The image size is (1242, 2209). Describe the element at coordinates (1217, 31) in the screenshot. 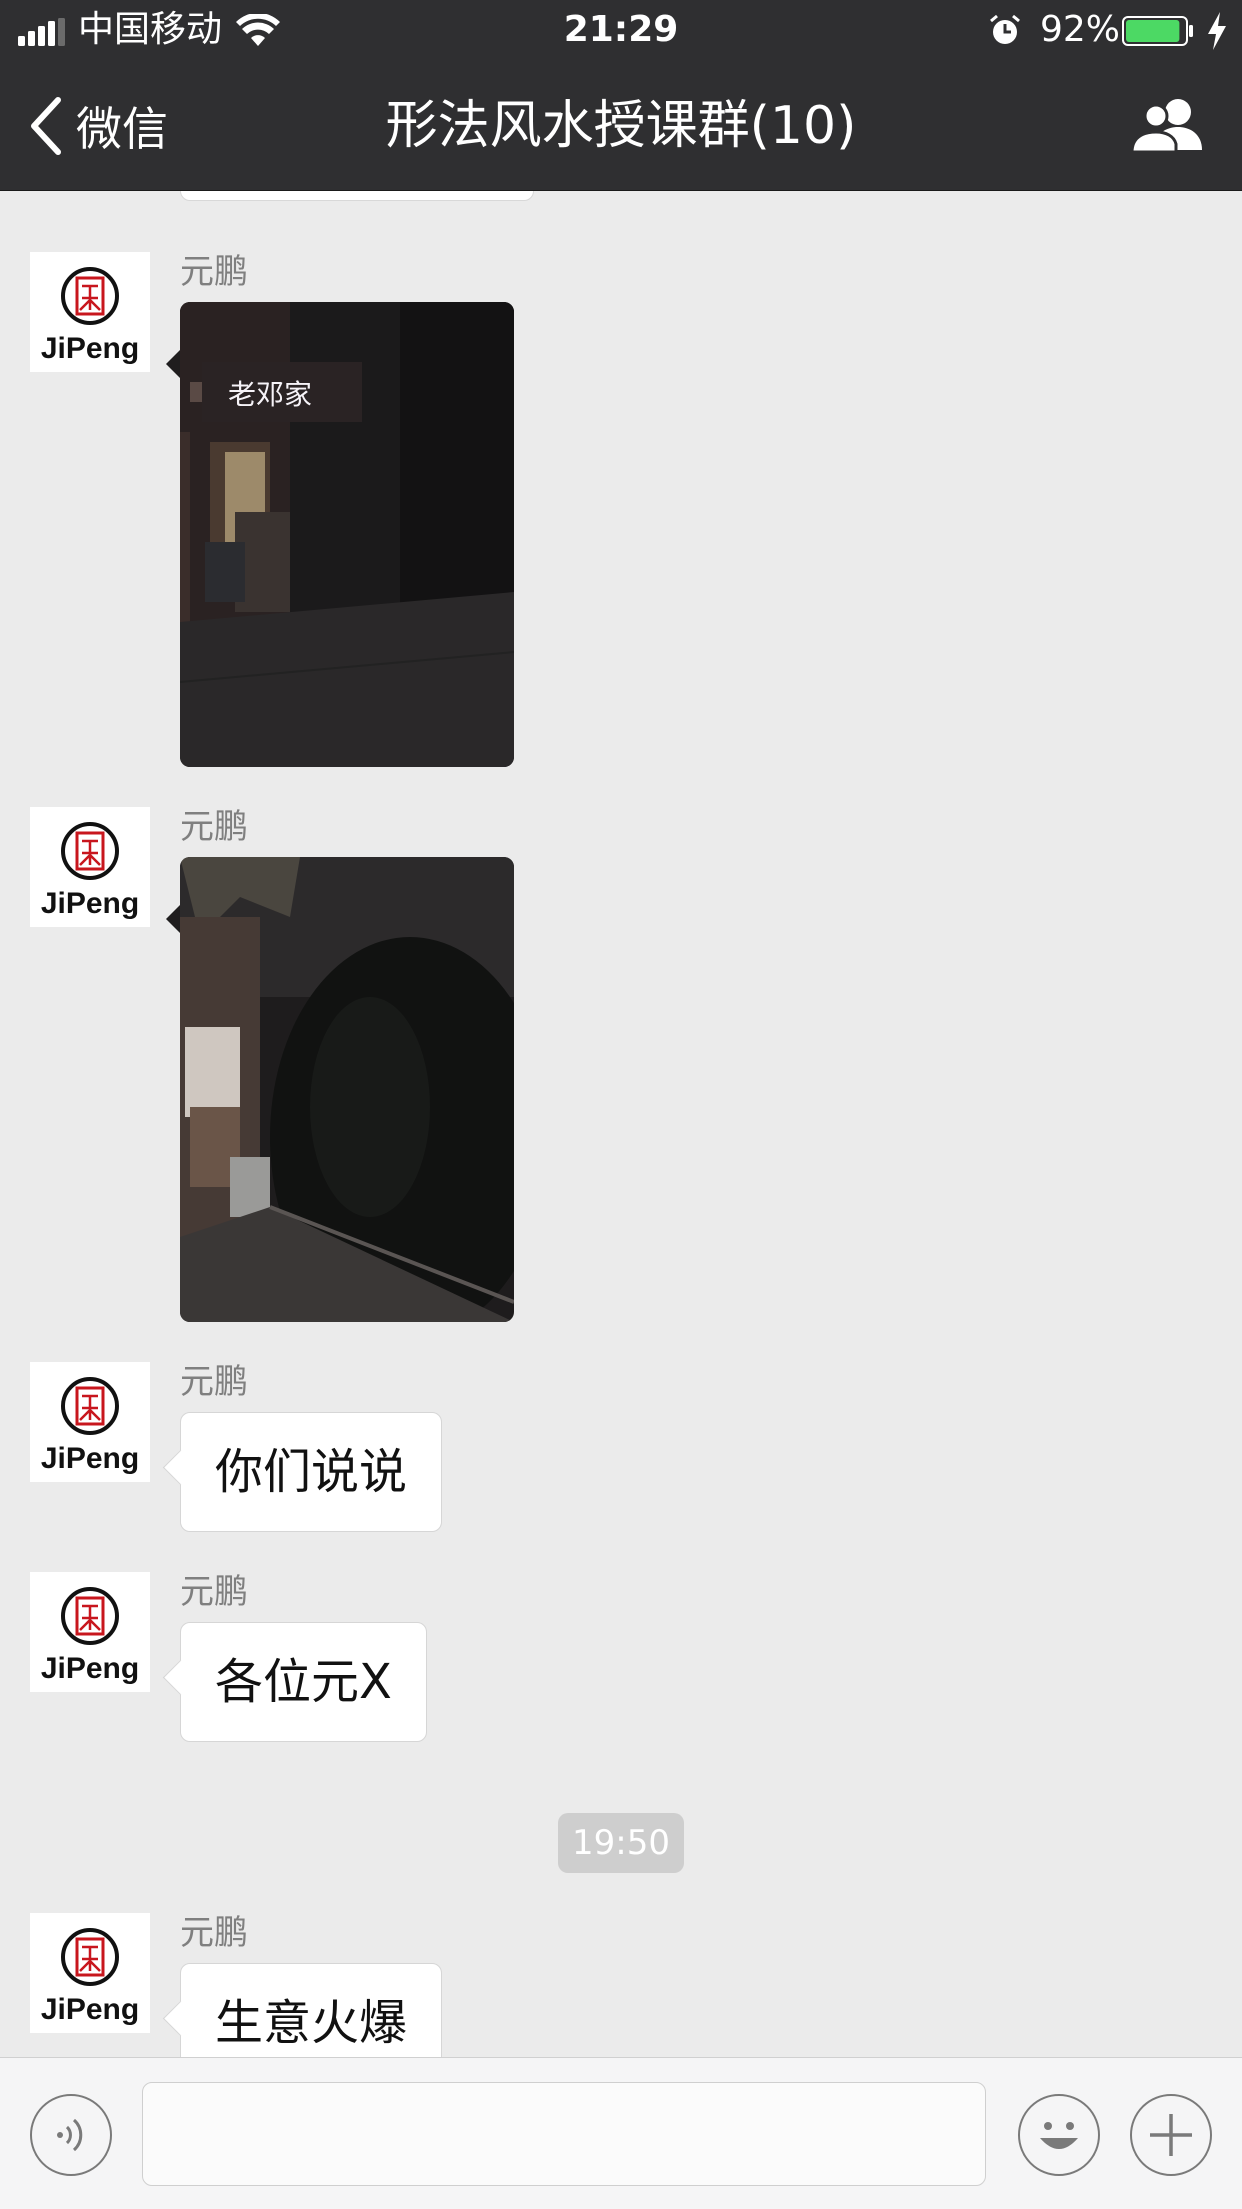

I see `charging-icon` at that location.